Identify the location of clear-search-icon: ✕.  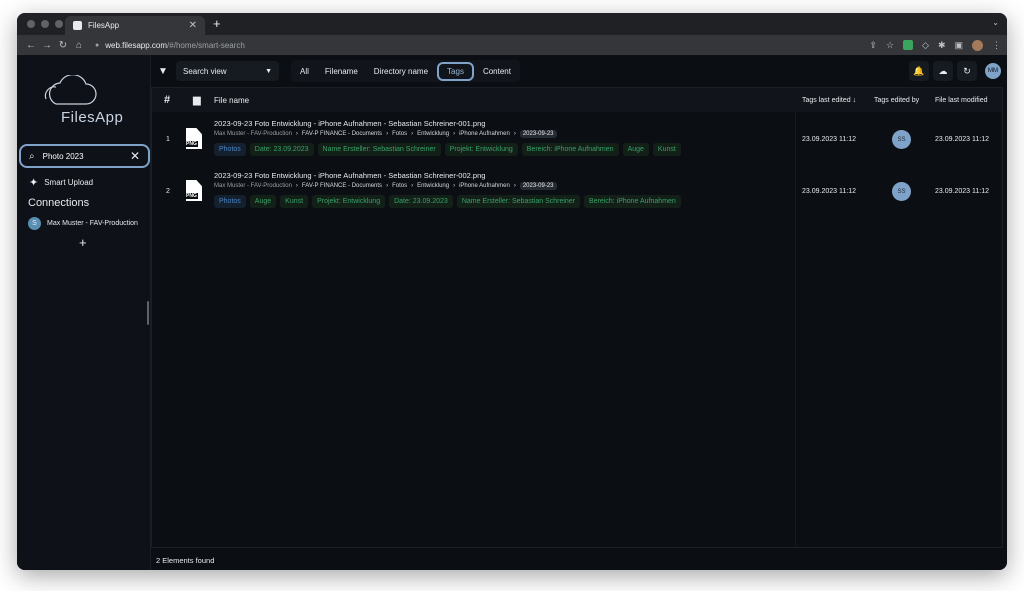
(135, 156).